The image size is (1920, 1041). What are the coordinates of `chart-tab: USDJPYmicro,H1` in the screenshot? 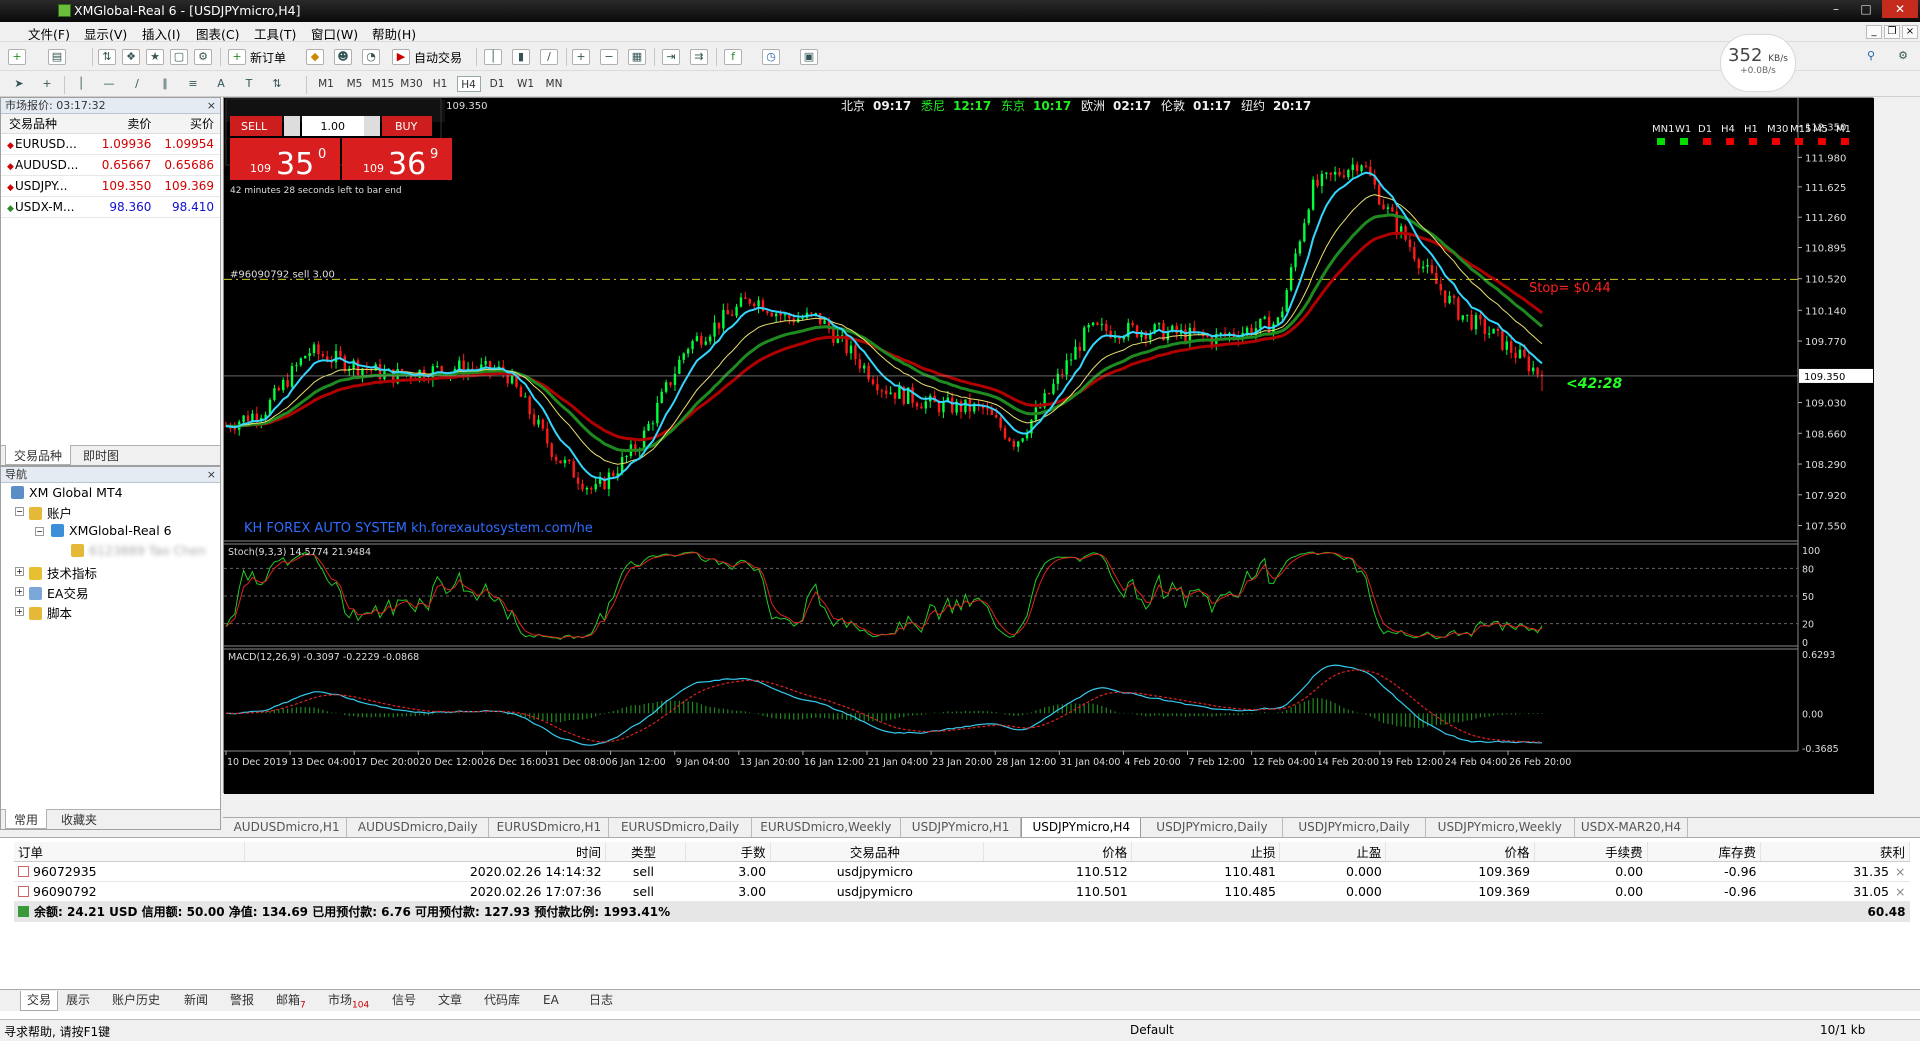 It's located at (961, 828).